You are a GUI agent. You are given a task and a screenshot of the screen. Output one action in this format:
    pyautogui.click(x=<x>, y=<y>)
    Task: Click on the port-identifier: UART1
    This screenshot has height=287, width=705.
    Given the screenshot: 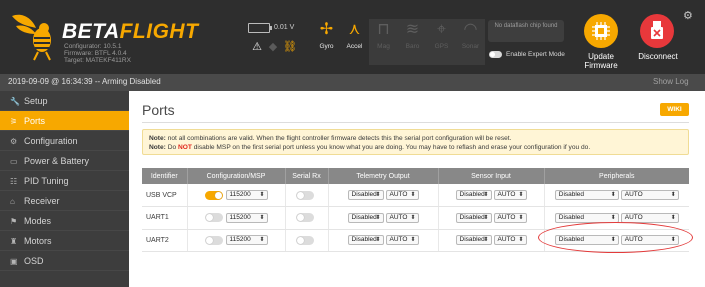 What is the action you would take?
    pyautogui.click(x=165, y=218)
    